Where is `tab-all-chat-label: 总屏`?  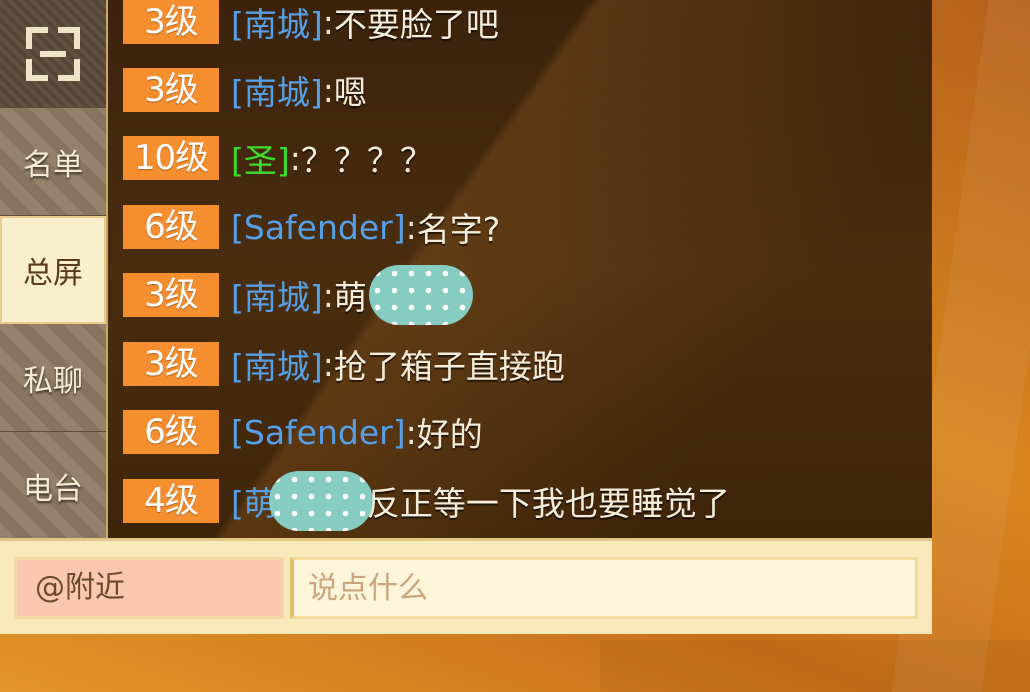 tab-all-chat-label: 总屏 is located at coordinates (53, 273).